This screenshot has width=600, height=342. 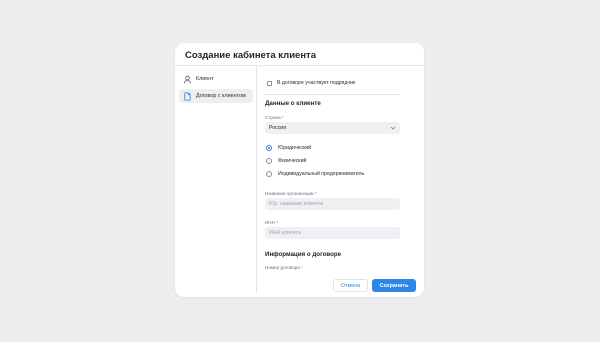 What do you see at coordinates (296, 204) in the screenshot?
I see `org-name-placeholder: Юр. название клиента` at bounding box center [296, 204].